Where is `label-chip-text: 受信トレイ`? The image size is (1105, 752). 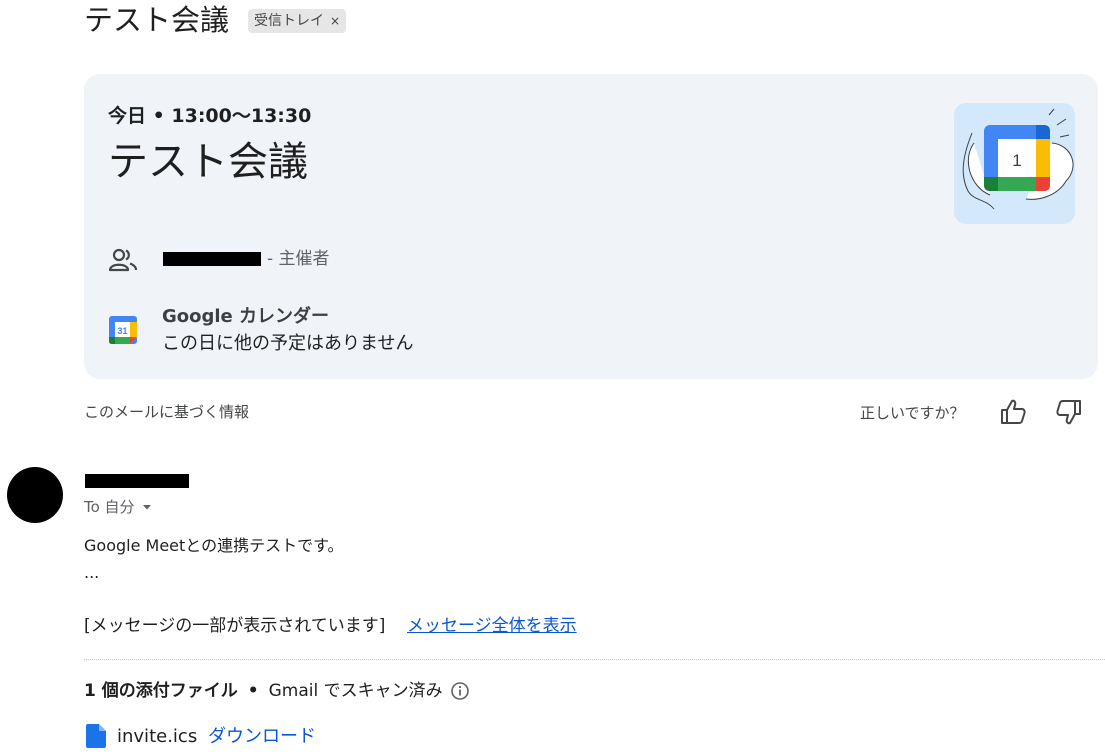
label-chip-text: 受信トレイ is located at coordinates (289, 21).